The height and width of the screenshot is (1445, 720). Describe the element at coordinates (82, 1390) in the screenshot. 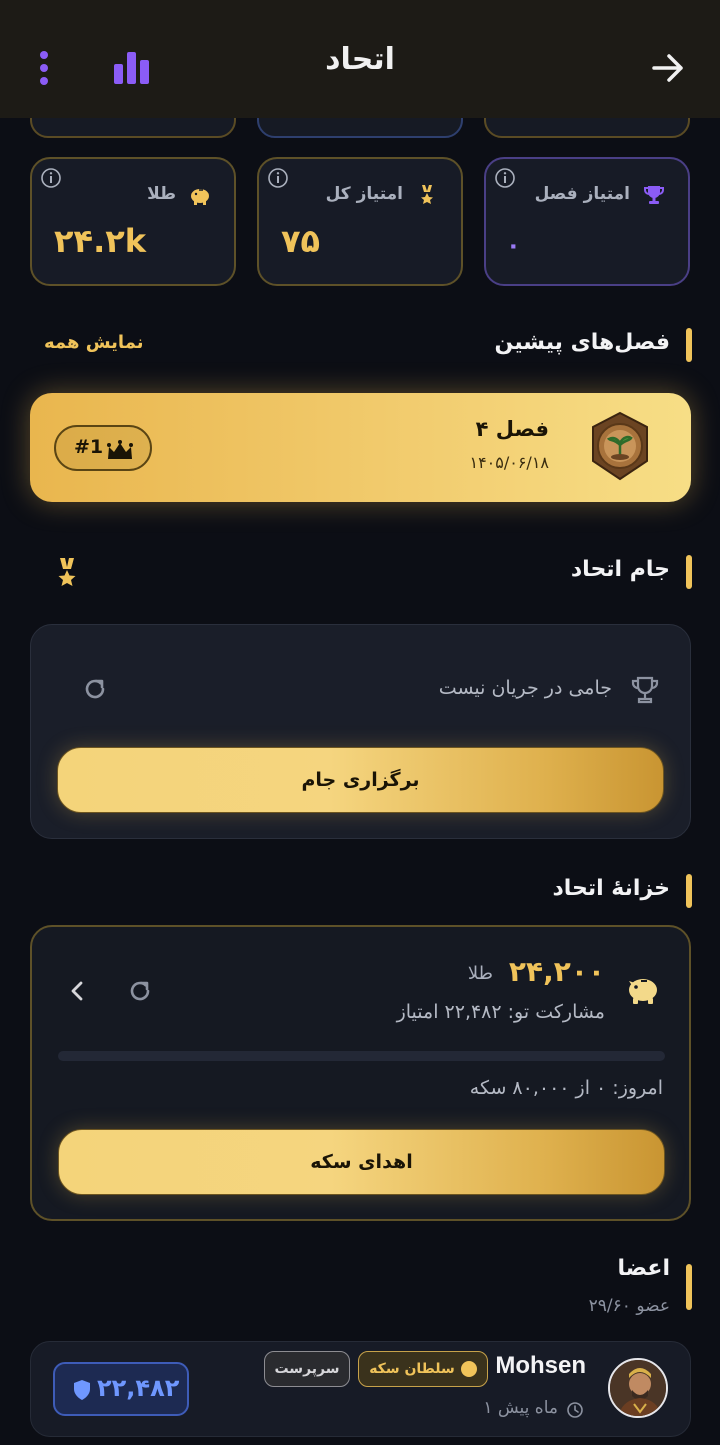

I see `shield-icon` at that location.